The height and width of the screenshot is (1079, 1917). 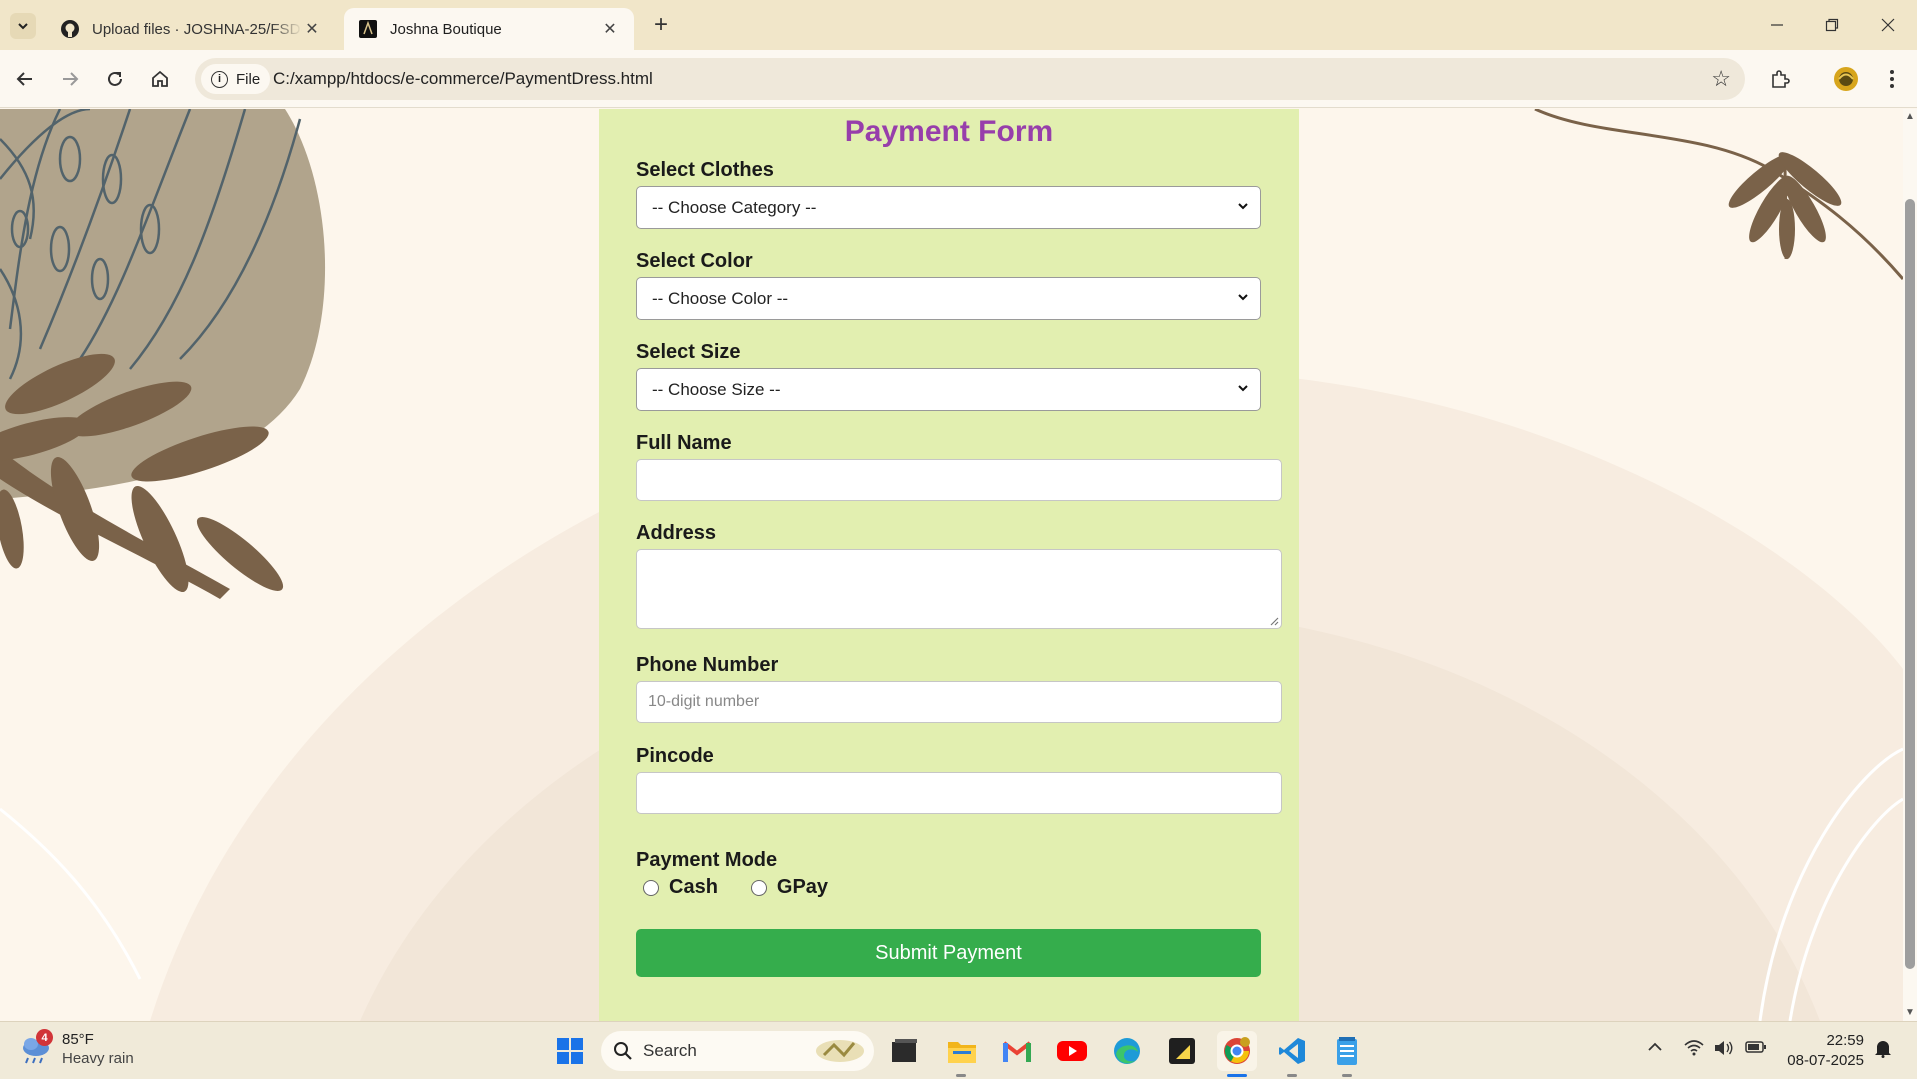 I want to click on boutique-icon, so click(x=368, y=29).